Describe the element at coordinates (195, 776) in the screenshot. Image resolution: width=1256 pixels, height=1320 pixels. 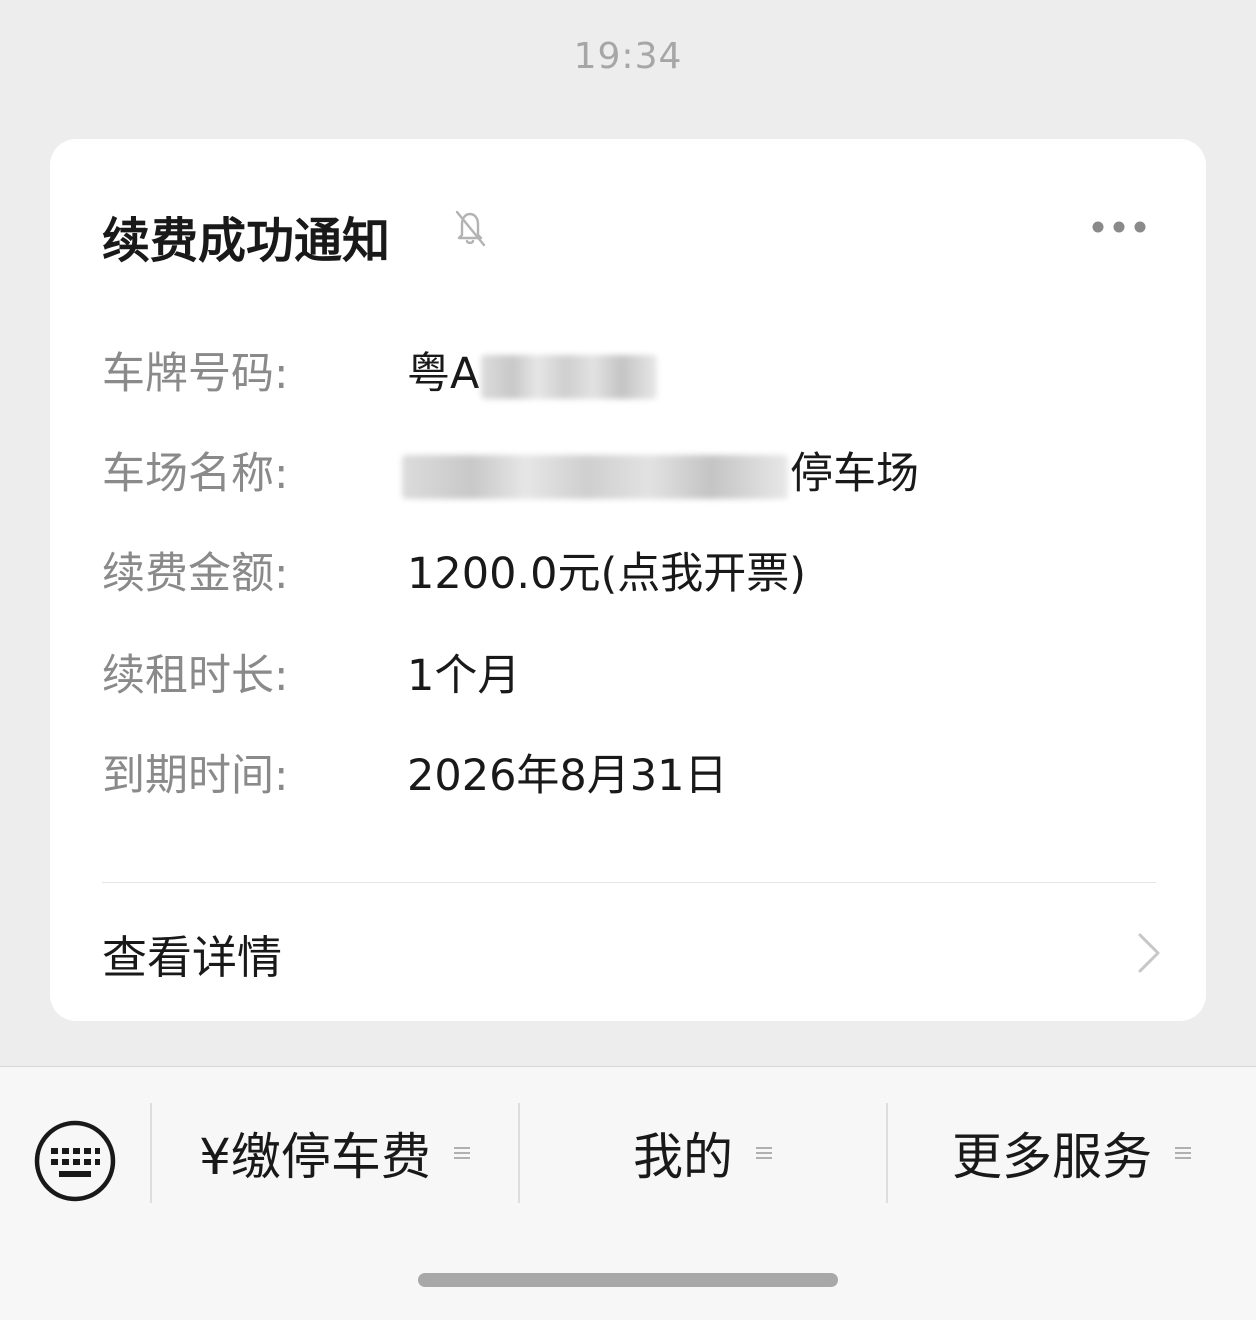
I see `field-label: 到期时间:` at that location.